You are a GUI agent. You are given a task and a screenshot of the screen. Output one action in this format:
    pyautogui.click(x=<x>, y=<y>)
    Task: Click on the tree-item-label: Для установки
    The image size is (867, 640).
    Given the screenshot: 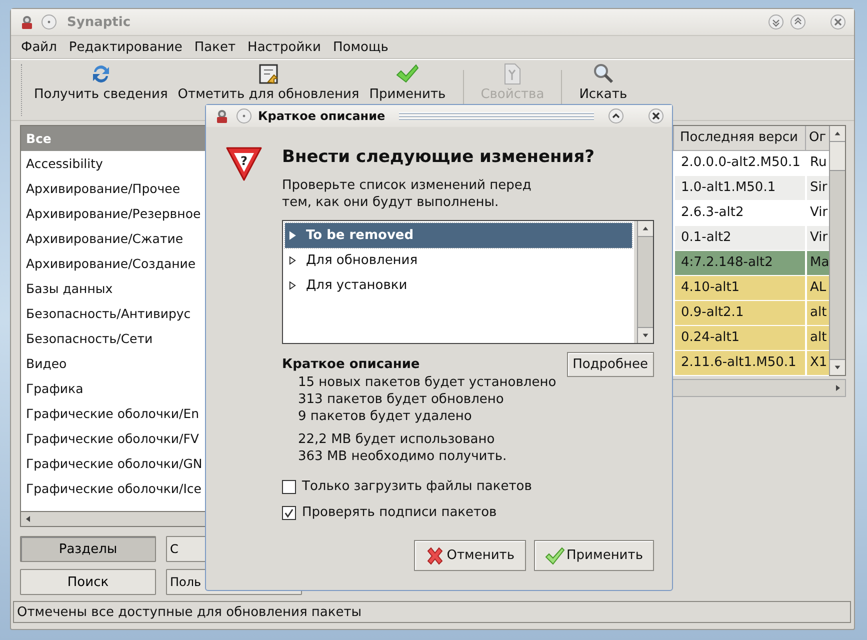 What is the action you would take?
    pyautogui.click(x=357, y=285)
    